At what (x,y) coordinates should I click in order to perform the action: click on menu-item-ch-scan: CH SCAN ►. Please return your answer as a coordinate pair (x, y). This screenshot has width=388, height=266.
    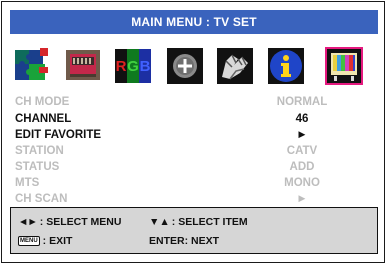
    Looking at the image, I should click on (196, 200).